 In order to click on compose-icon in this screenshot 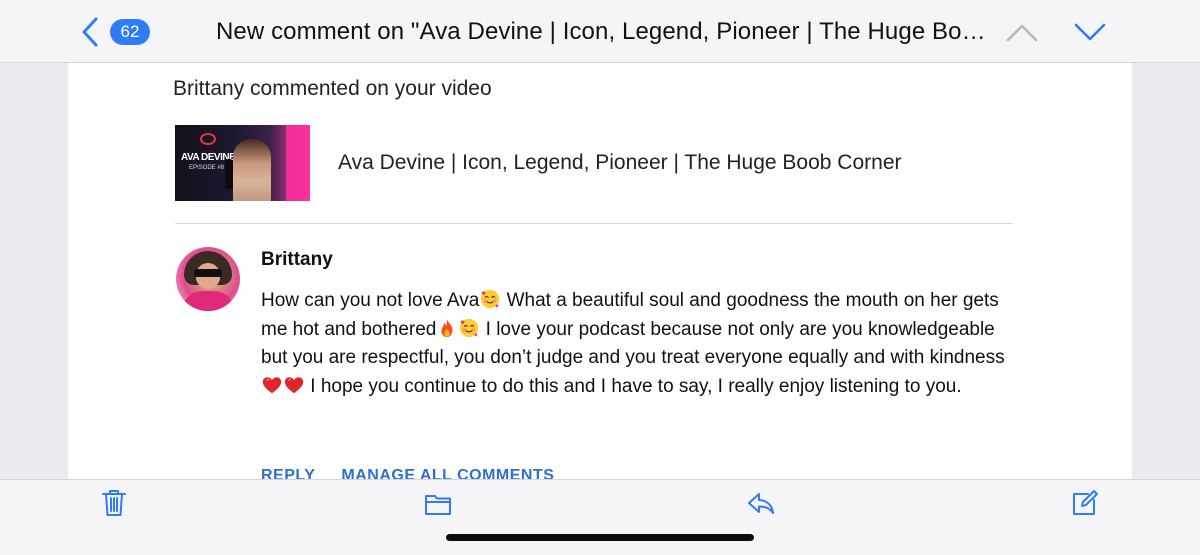, I will do `click(1085, 502)`.